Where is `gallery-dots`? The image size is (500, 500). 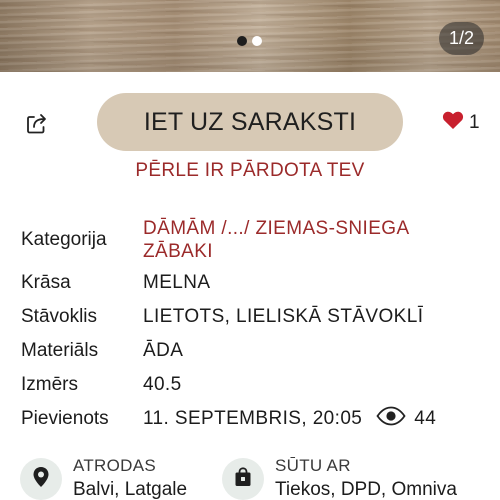
gallery-dots is located at coordinates (249, 41).